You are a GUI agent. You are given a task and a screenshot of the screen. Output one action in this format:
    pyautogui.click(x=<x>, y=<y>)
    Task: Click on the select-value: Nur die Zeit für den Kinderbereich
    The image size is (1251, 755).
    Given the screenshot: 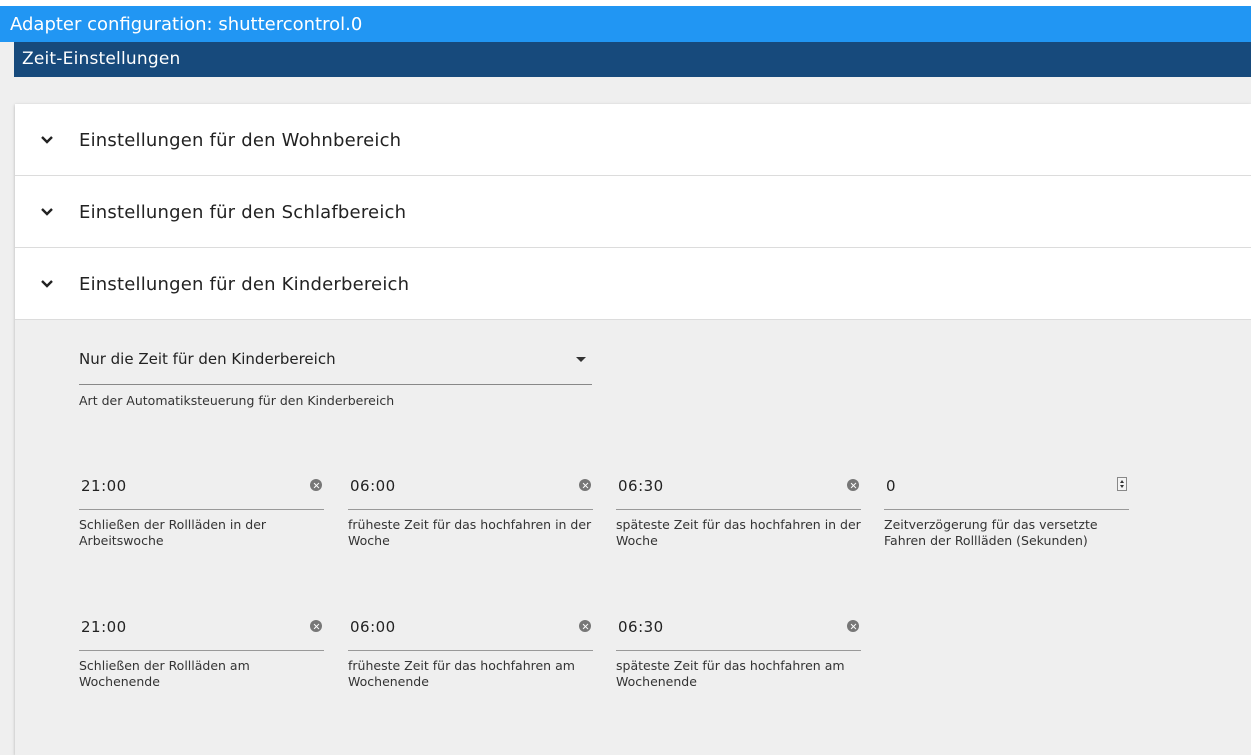 What is the action you would take?
    pyautogui.click(x=207, y=359)
    